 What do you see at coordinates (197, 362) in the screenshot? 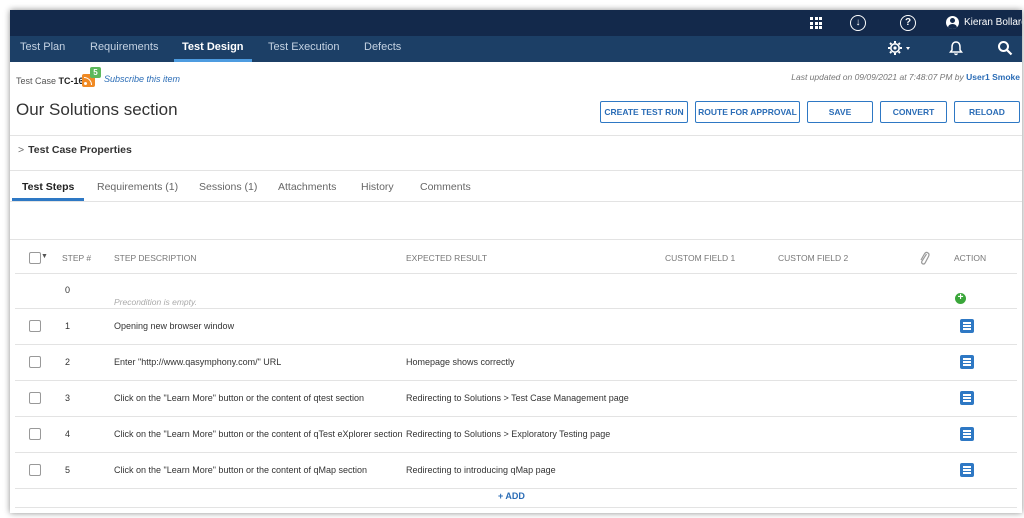
I see `step-description: Enter "http://www.qasymphony.com/" URL` at bounding box center [197, 362].